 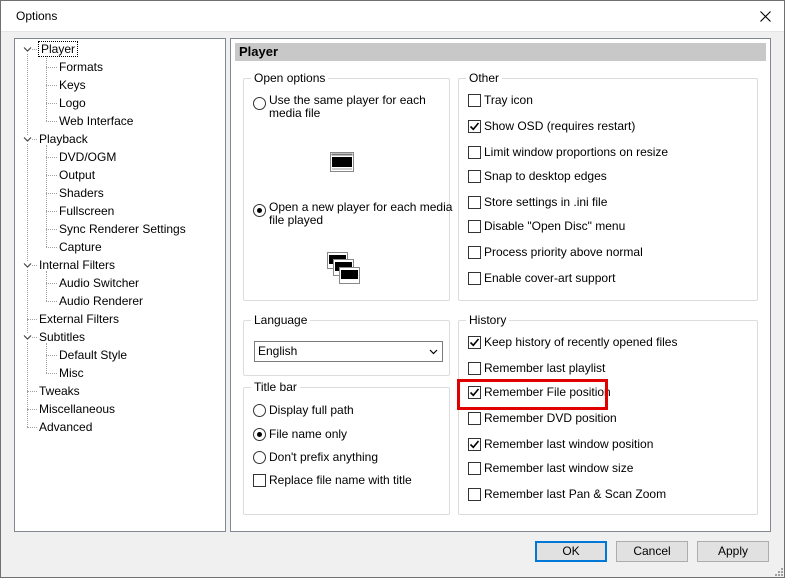 What do you see at coordinates (778, 571) in the screenshot?
I see `resize-grip-icon` at bounding box center [778, 571].